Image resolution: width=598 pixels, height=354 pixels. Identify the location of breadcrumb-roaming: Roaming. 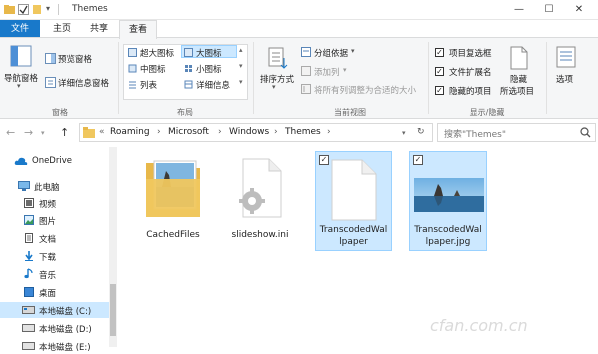
(130, 132).